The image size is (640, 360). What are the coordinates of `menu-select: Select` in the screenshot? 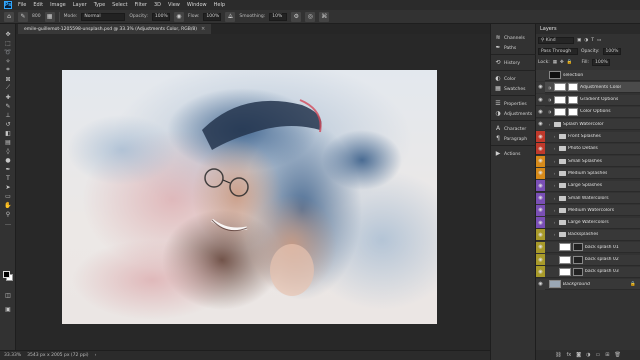 It's located at (119, 5).